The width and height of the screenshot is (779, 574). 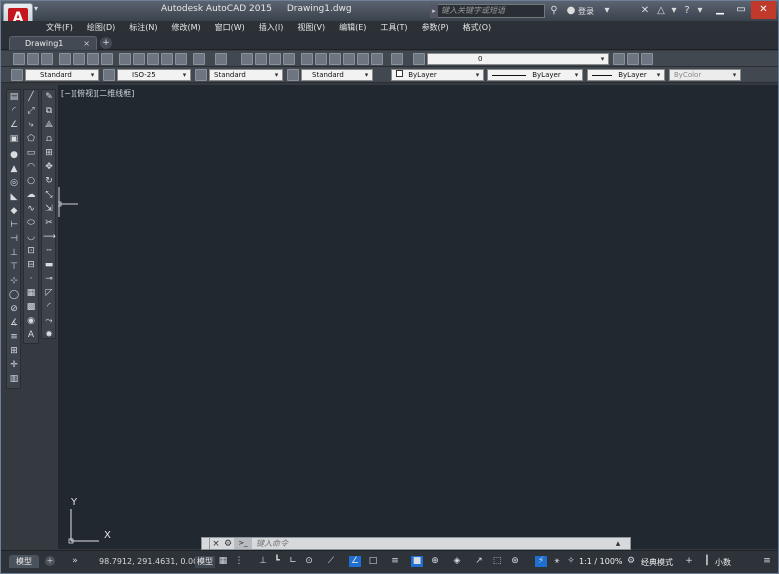 I want to click on save-icon, so click(x=47, y=59).